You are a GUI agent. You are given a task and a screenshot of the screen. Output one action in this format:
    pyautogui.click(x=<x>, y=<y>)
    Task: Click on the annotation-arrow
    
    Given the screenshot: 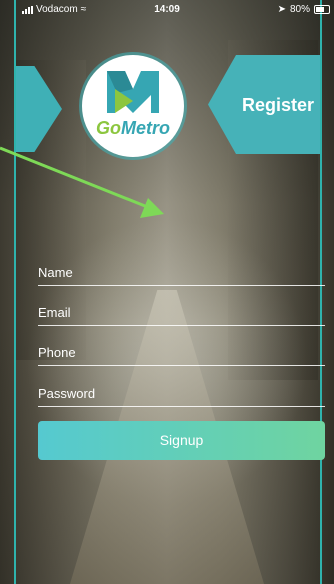 What is the action you would take?
    pyautogui.click(x=82, y=182)
    